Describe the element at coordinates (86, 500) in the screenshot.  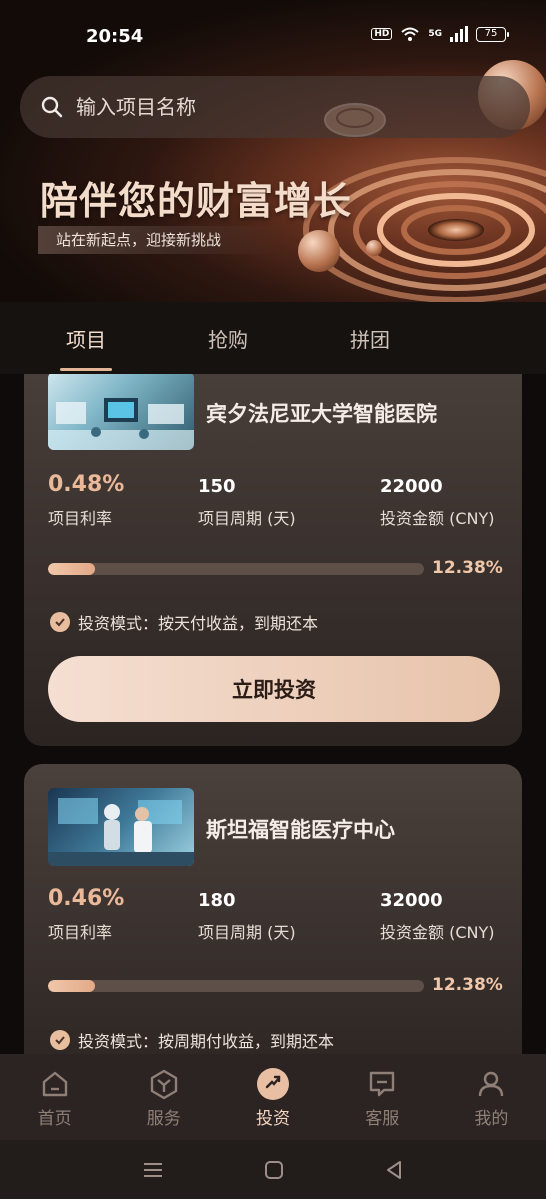
I see `rate-stat: 0.48% 项目利率` at that location.